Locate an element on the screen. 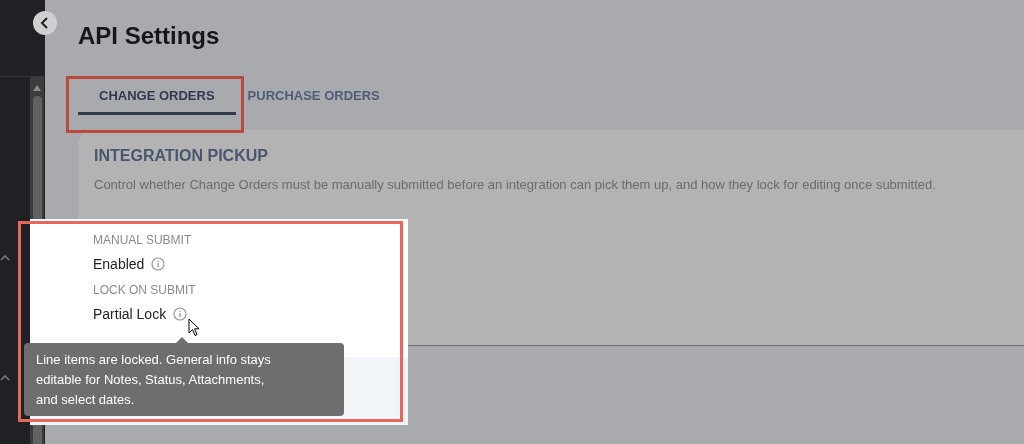 The image size is (1024, 444). collapse-sidebar-button is located at coordinates (45, 23).